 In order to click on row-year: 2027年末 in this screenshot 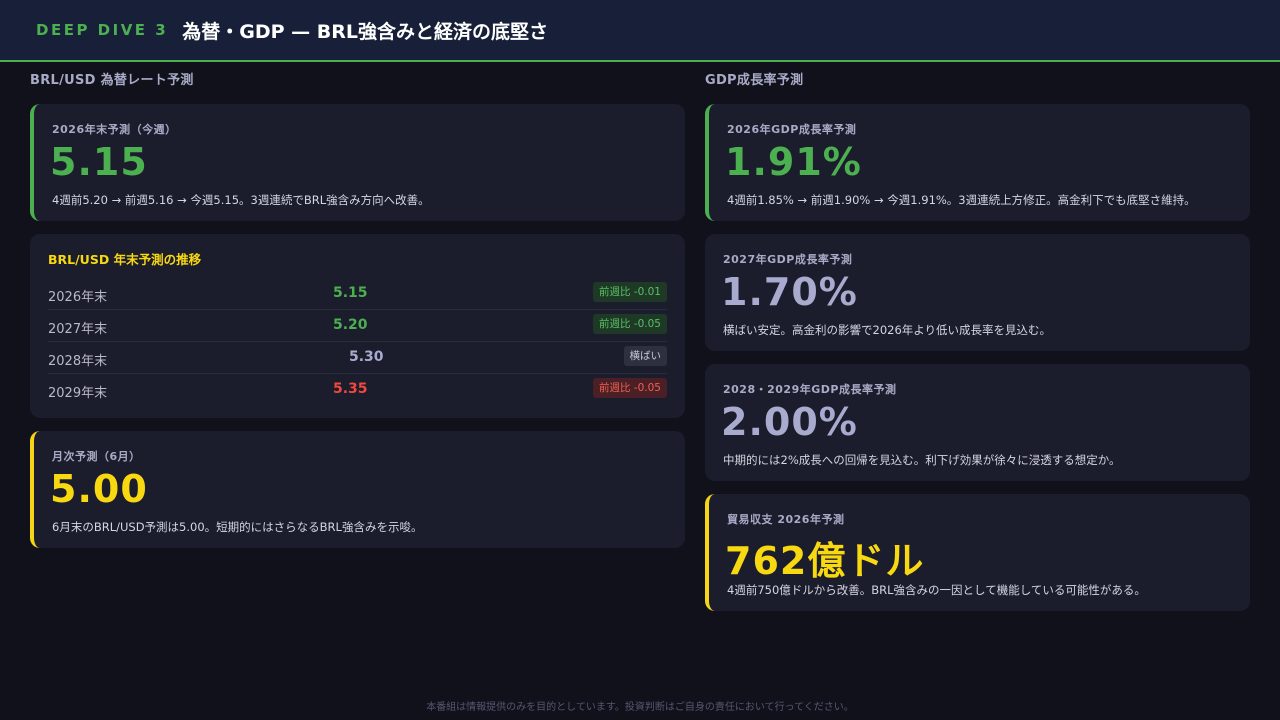, I will do `click(78, 329)`.